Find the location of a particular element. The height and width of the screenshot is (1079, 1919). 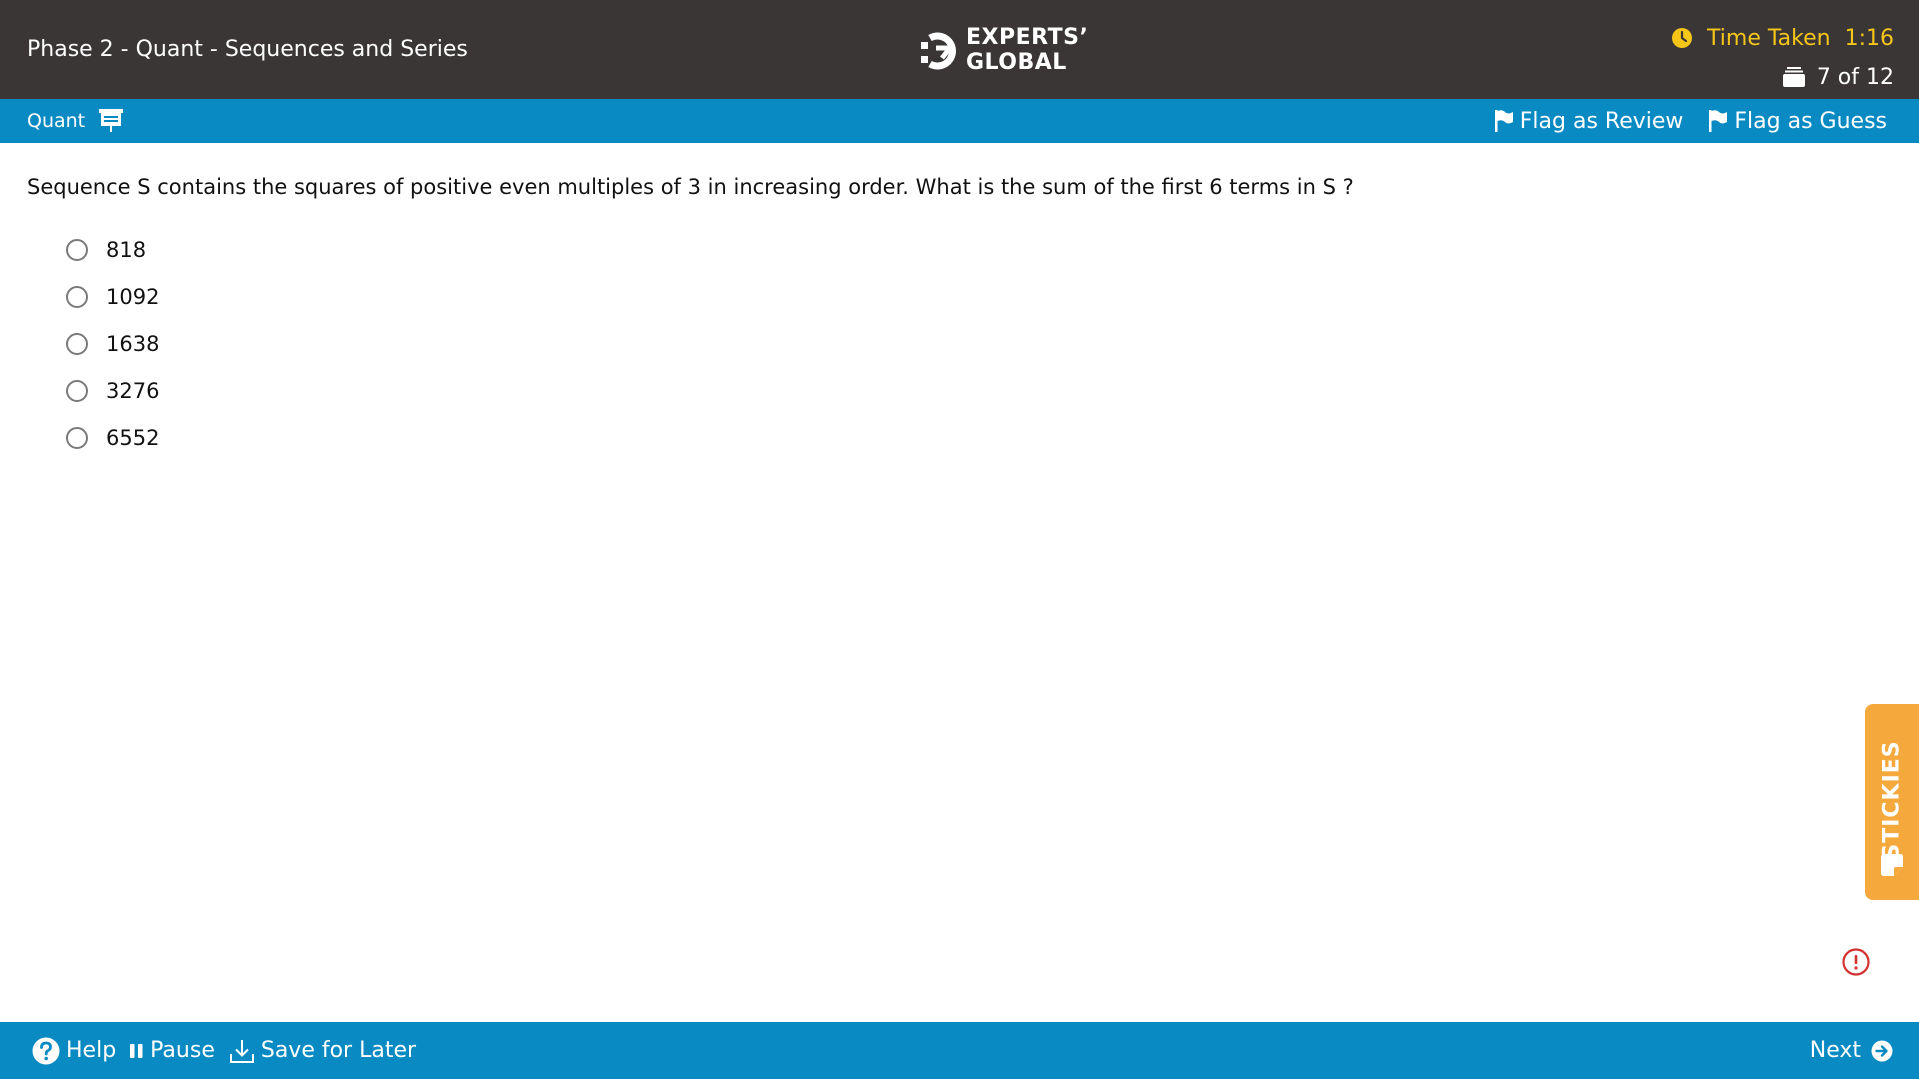

flag-as-review-label: Flag as Review is located at coordinates (1601, 121).